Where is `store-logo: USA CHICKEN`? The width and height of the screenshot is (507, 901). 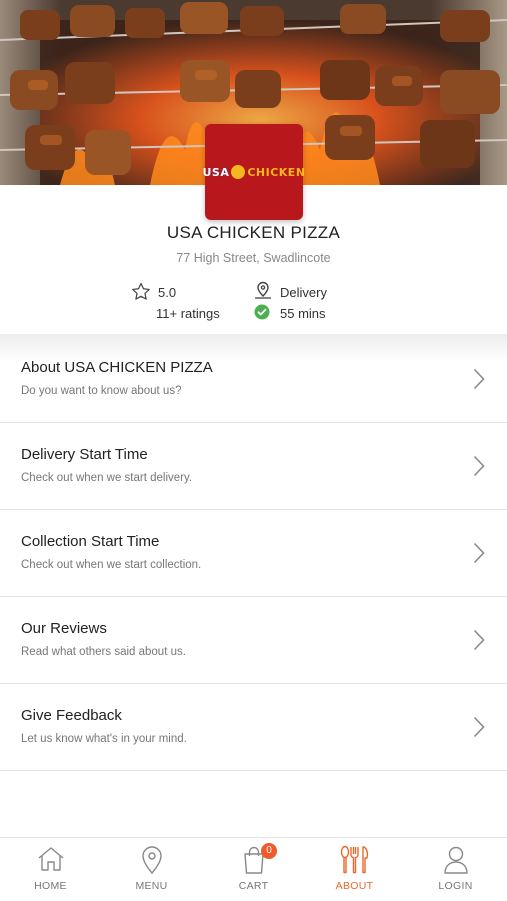 store-logo: USA CHICKEN is located at coordinates (254, 172).